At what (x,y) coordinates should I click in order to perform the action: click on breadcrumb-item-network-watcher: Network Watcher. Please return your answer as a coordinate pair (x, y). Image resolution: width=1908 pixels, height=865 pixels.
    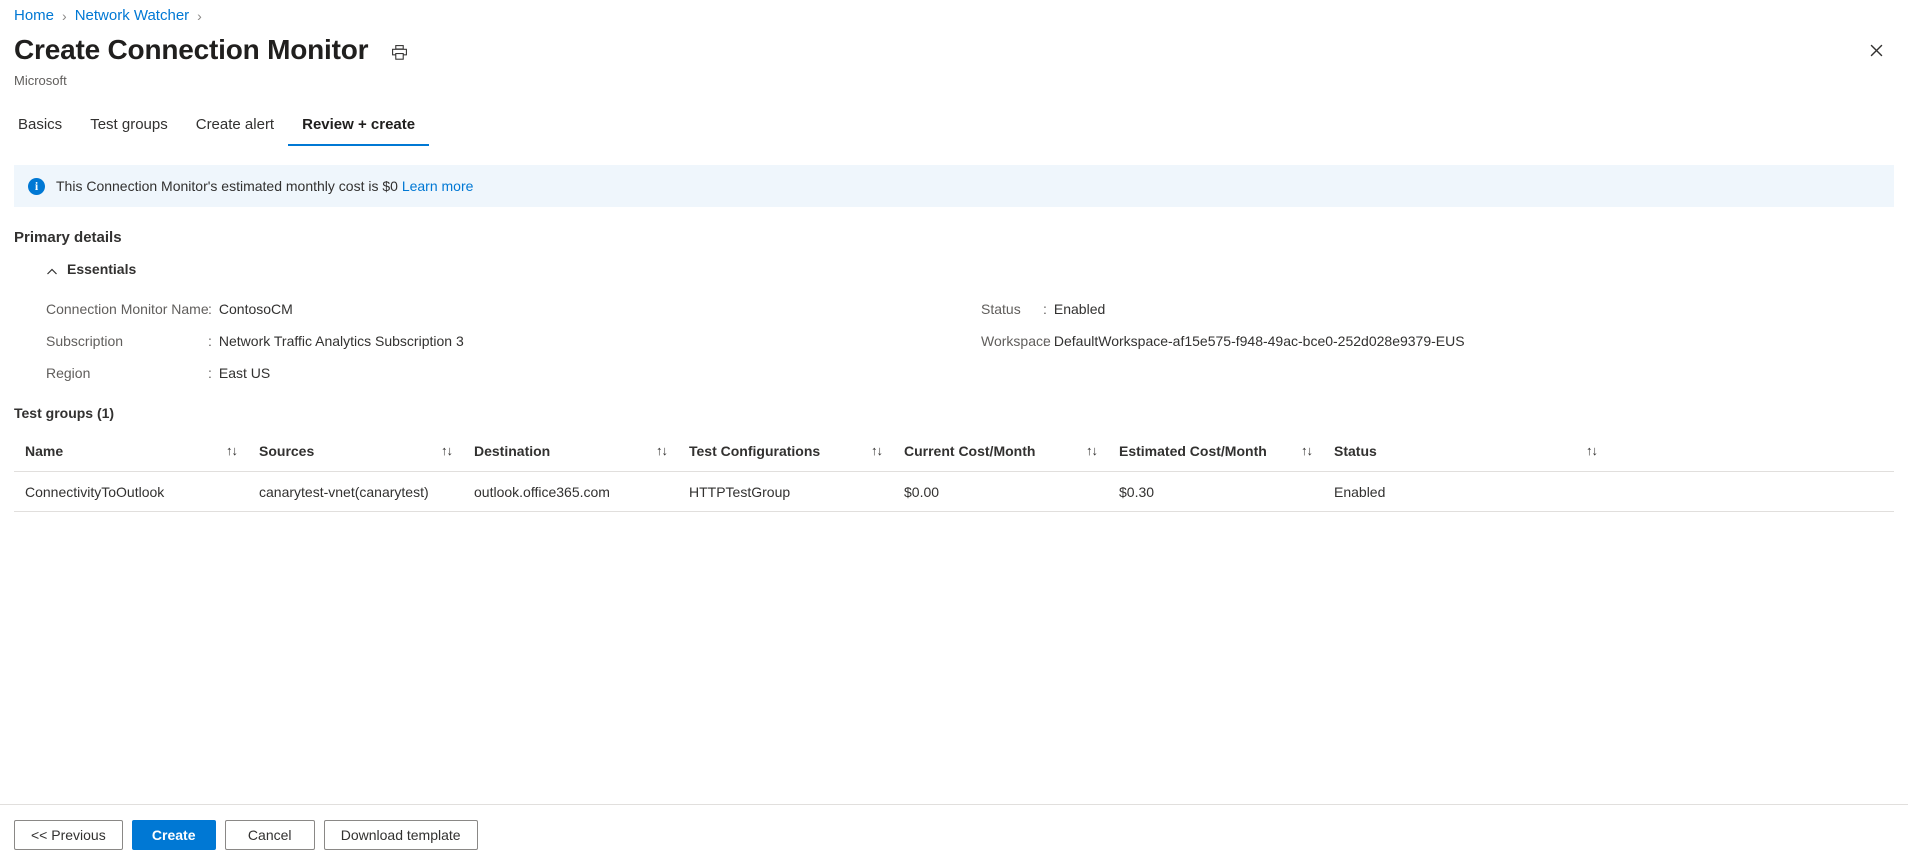
    Looking at the image, I should click on (132, 16).